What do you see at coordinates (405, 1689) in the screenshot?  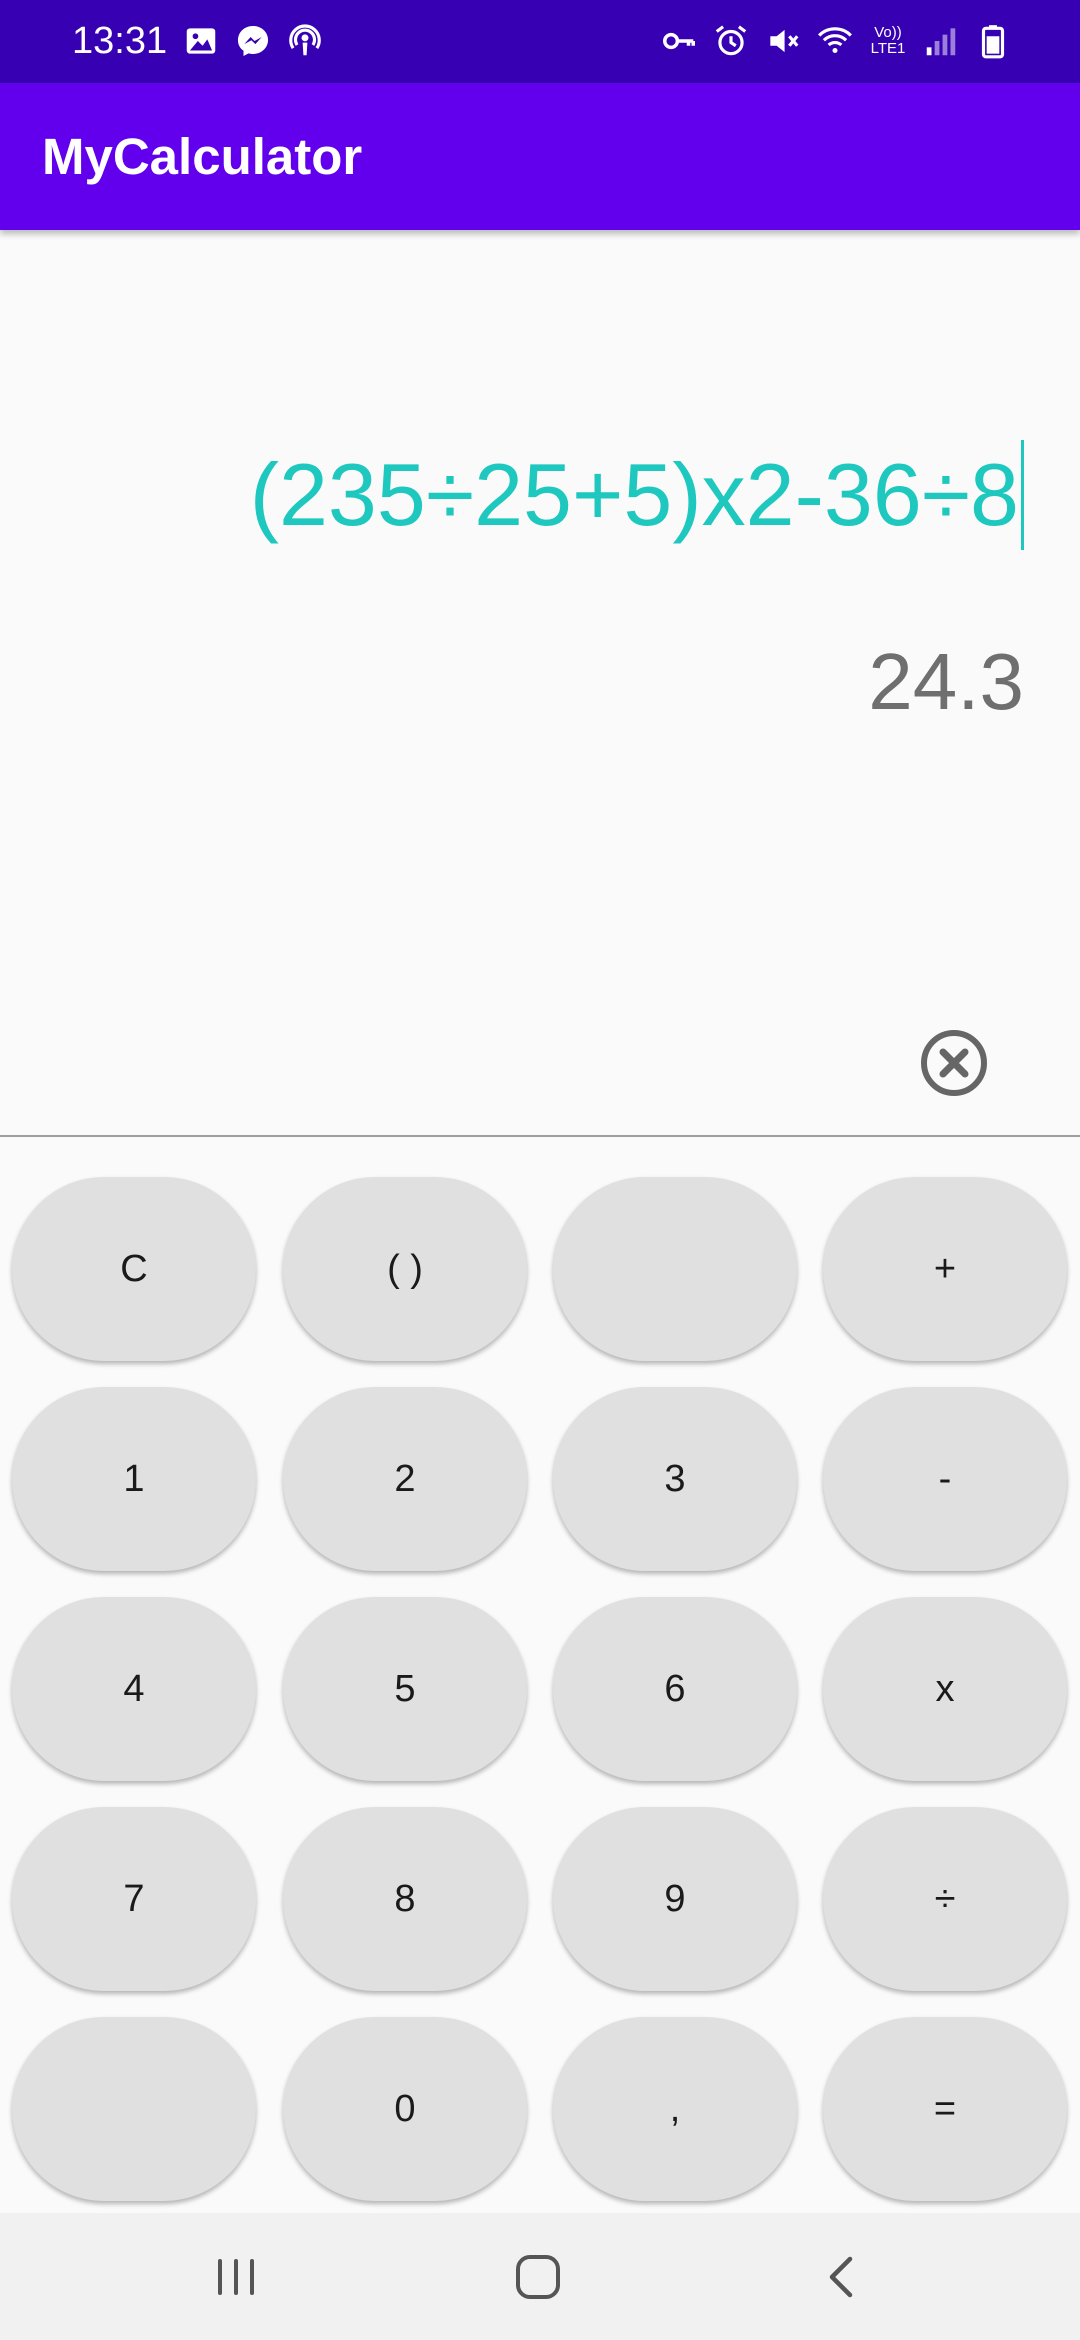 I see `digit-5-button: 5` at bounding box center [405, 1689].